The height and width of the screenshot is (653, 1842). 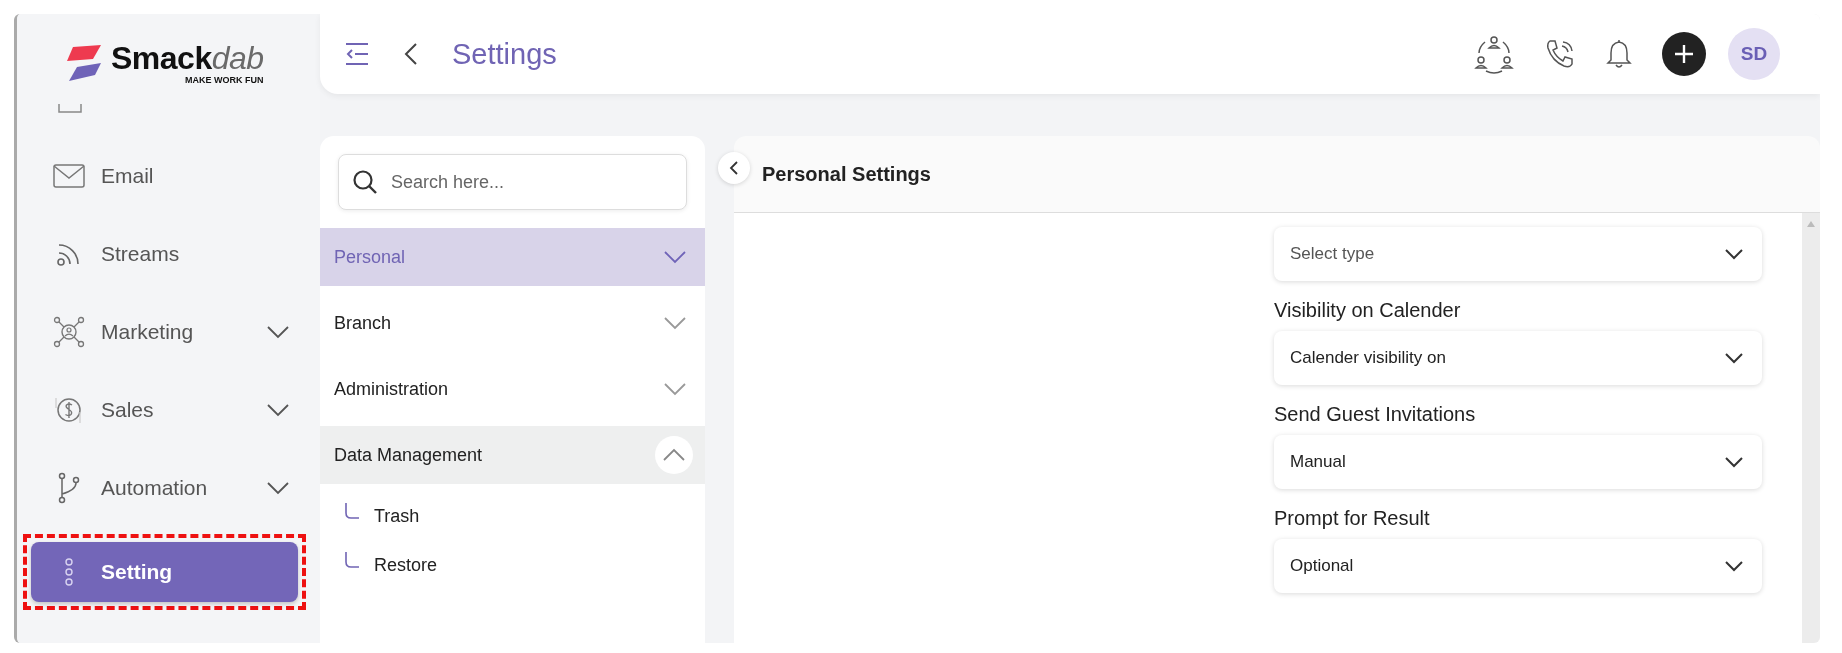 What do you see at coordinates (365, 182) in the screenshot?
I see `search-icon` at bounding box center [365, 182].